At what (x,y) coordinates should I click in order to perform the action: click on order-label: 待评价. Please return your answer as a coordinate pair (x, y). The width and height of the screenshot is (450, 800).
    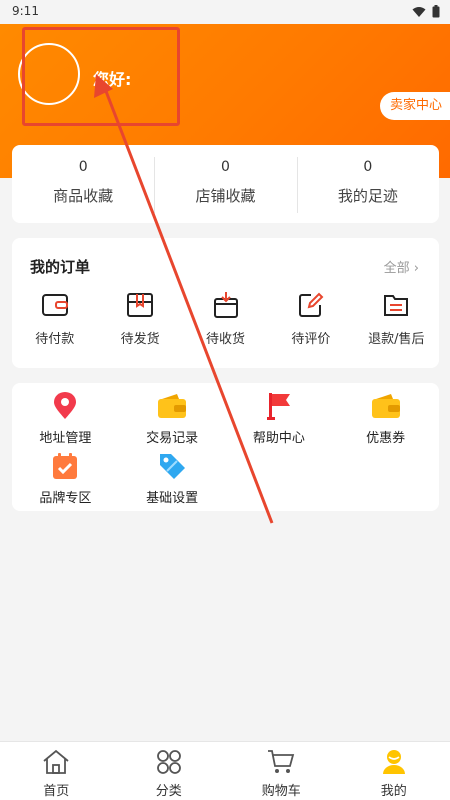
    Looking at the image, I should click on (311, 339).